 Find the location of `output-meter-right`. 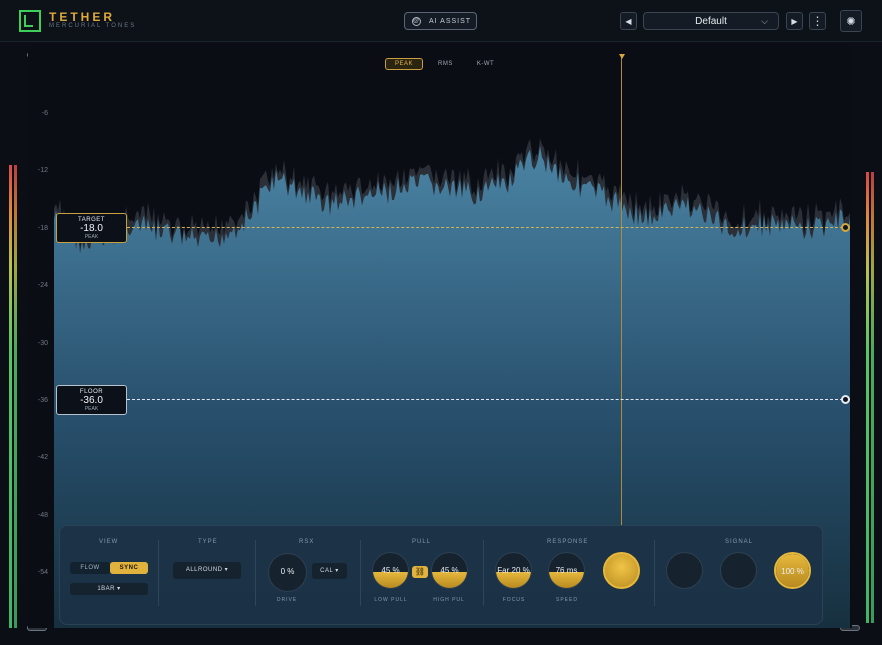

output-meter-right is located at coordinates (872, 397).